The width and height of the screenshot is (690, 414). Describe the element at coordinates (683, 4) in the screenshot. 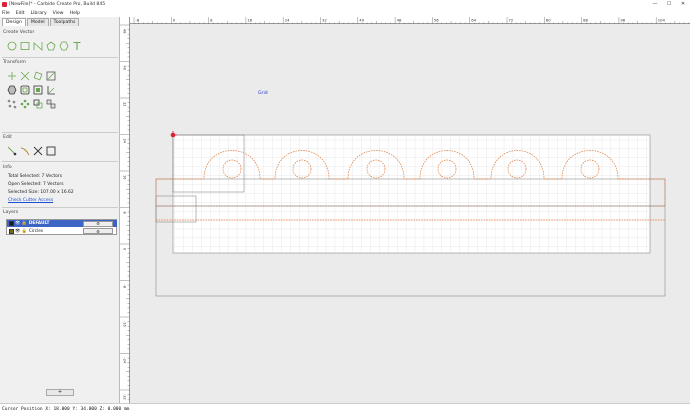

I see `close-button: ✕` at that location.